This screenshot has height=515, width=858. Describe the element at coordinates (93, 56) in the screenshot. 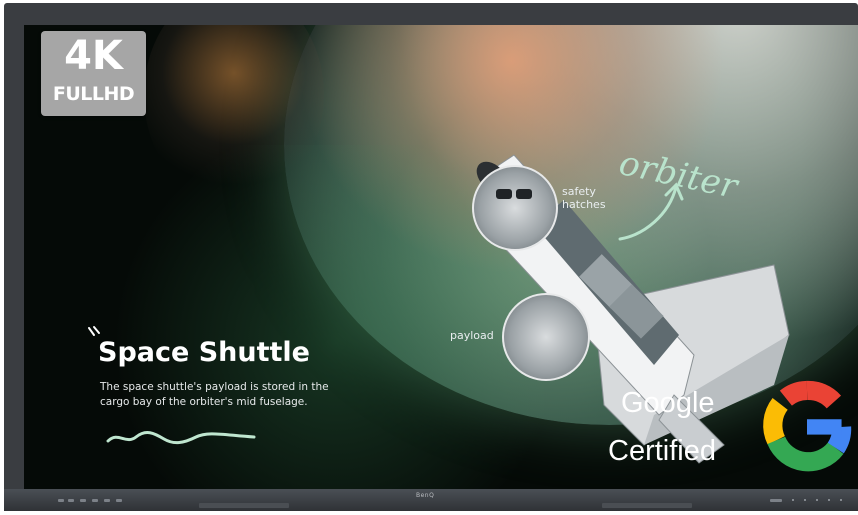

I see `badge-4k-text: 4K` at that location.